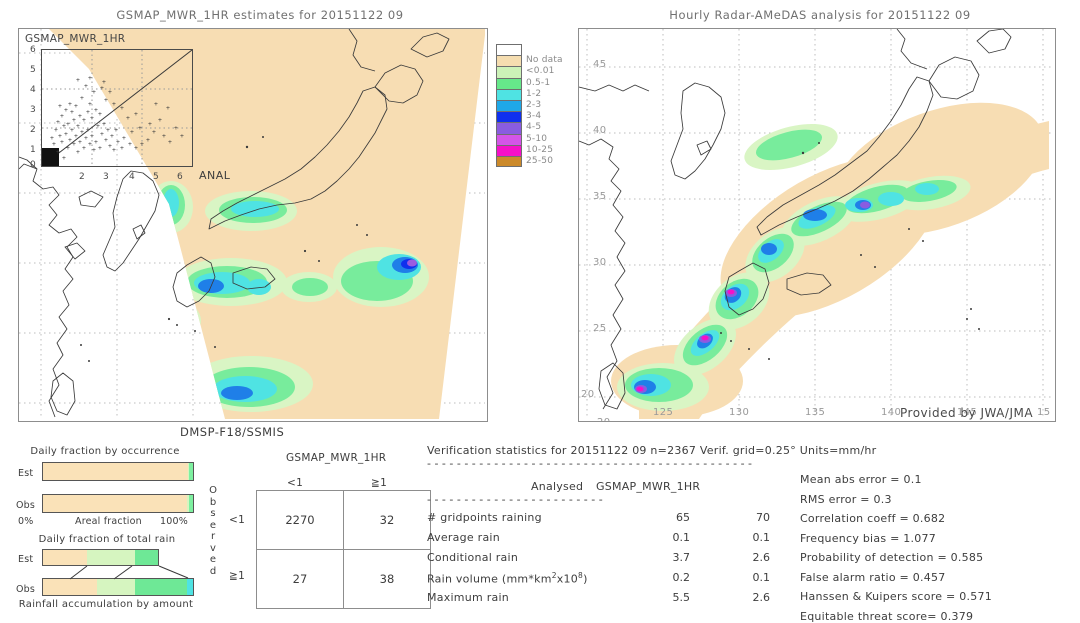 The width and height of the screenshot is (1080, 623). What do you see at coordinates (118, 471) in the screenshot?
I see `occurrence-bar-est` at bounding box center [118, 471].